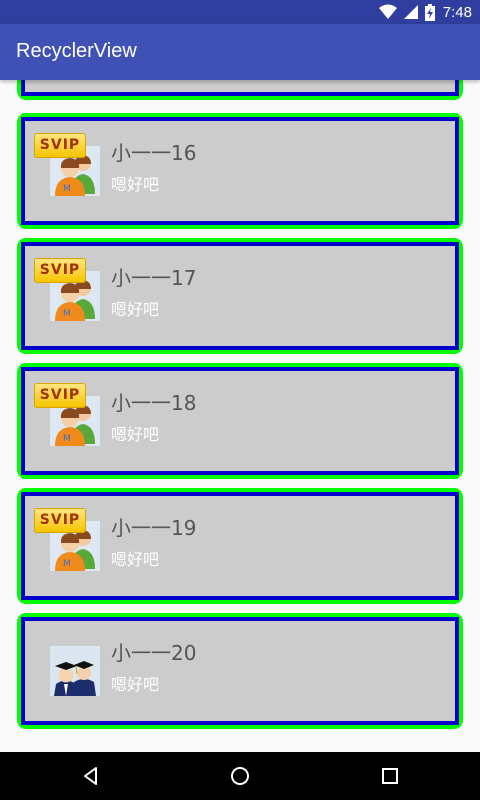 The image size is (480, 800). I want to click on list-item: M SVIP 小一一17 嗯好吧, so click(240, 296).